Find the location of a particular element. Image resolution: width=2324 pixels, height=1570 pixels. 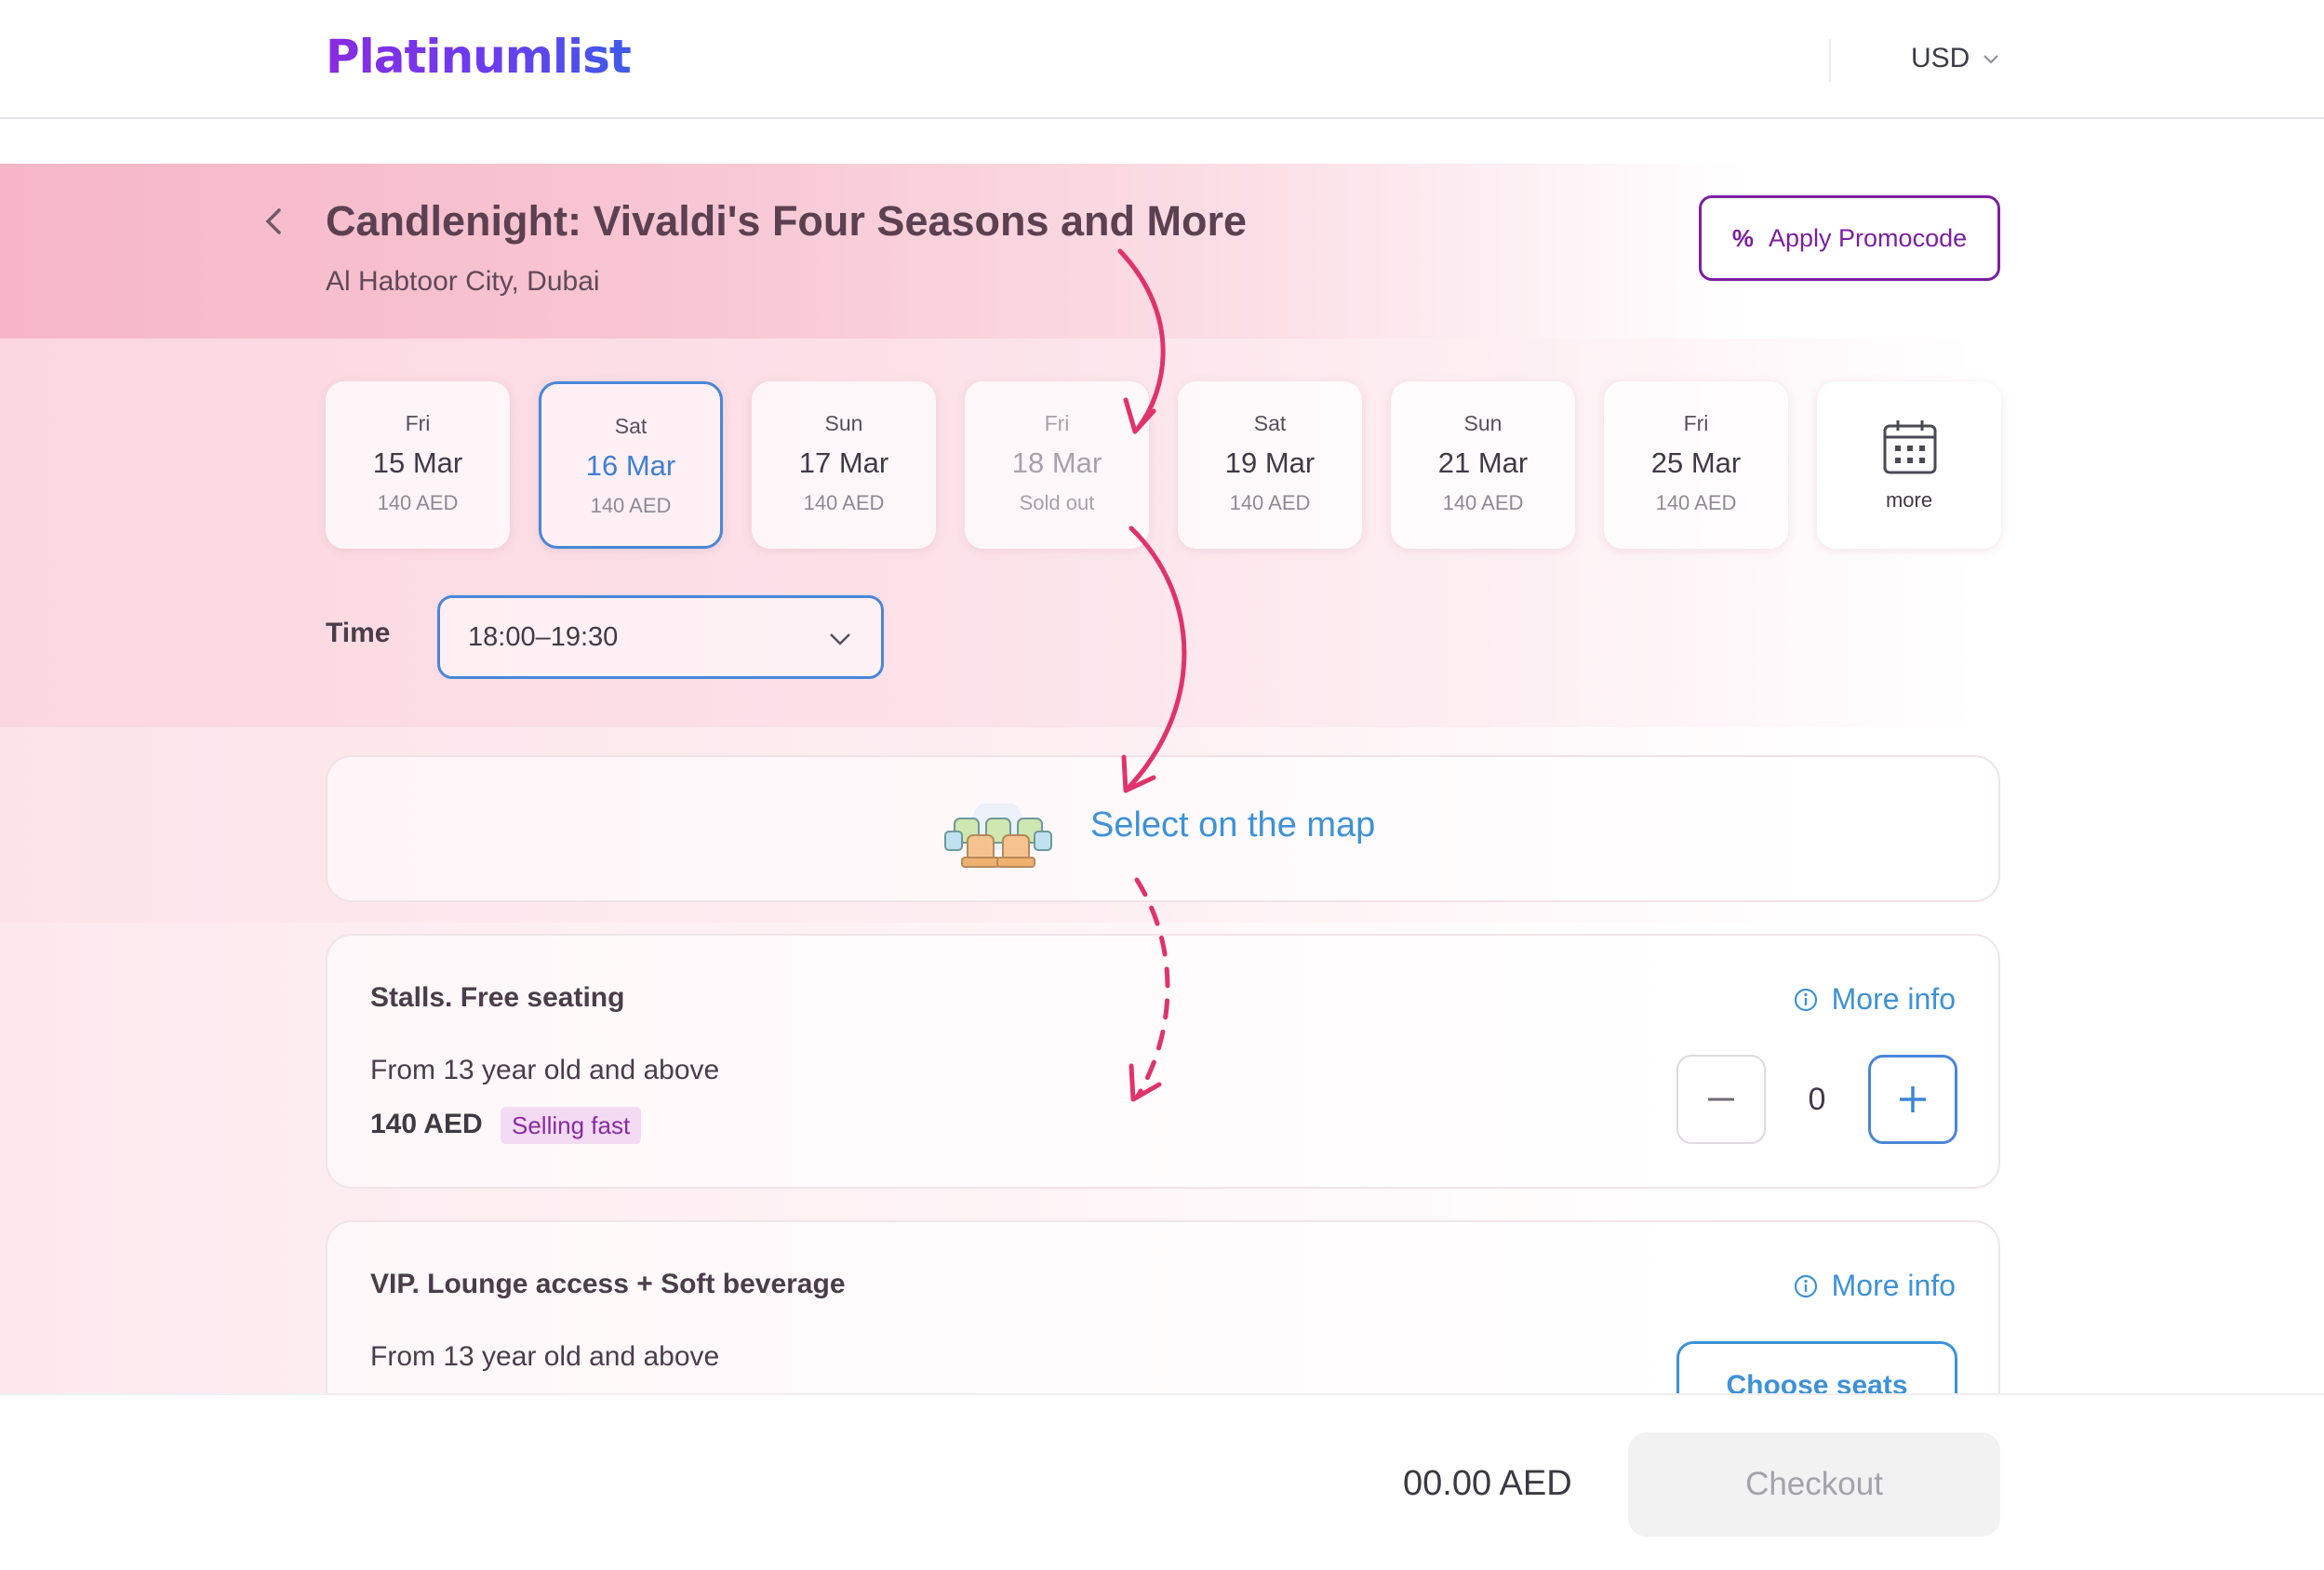

quantity-value: 0 is located at coordinates (1817, 1099).